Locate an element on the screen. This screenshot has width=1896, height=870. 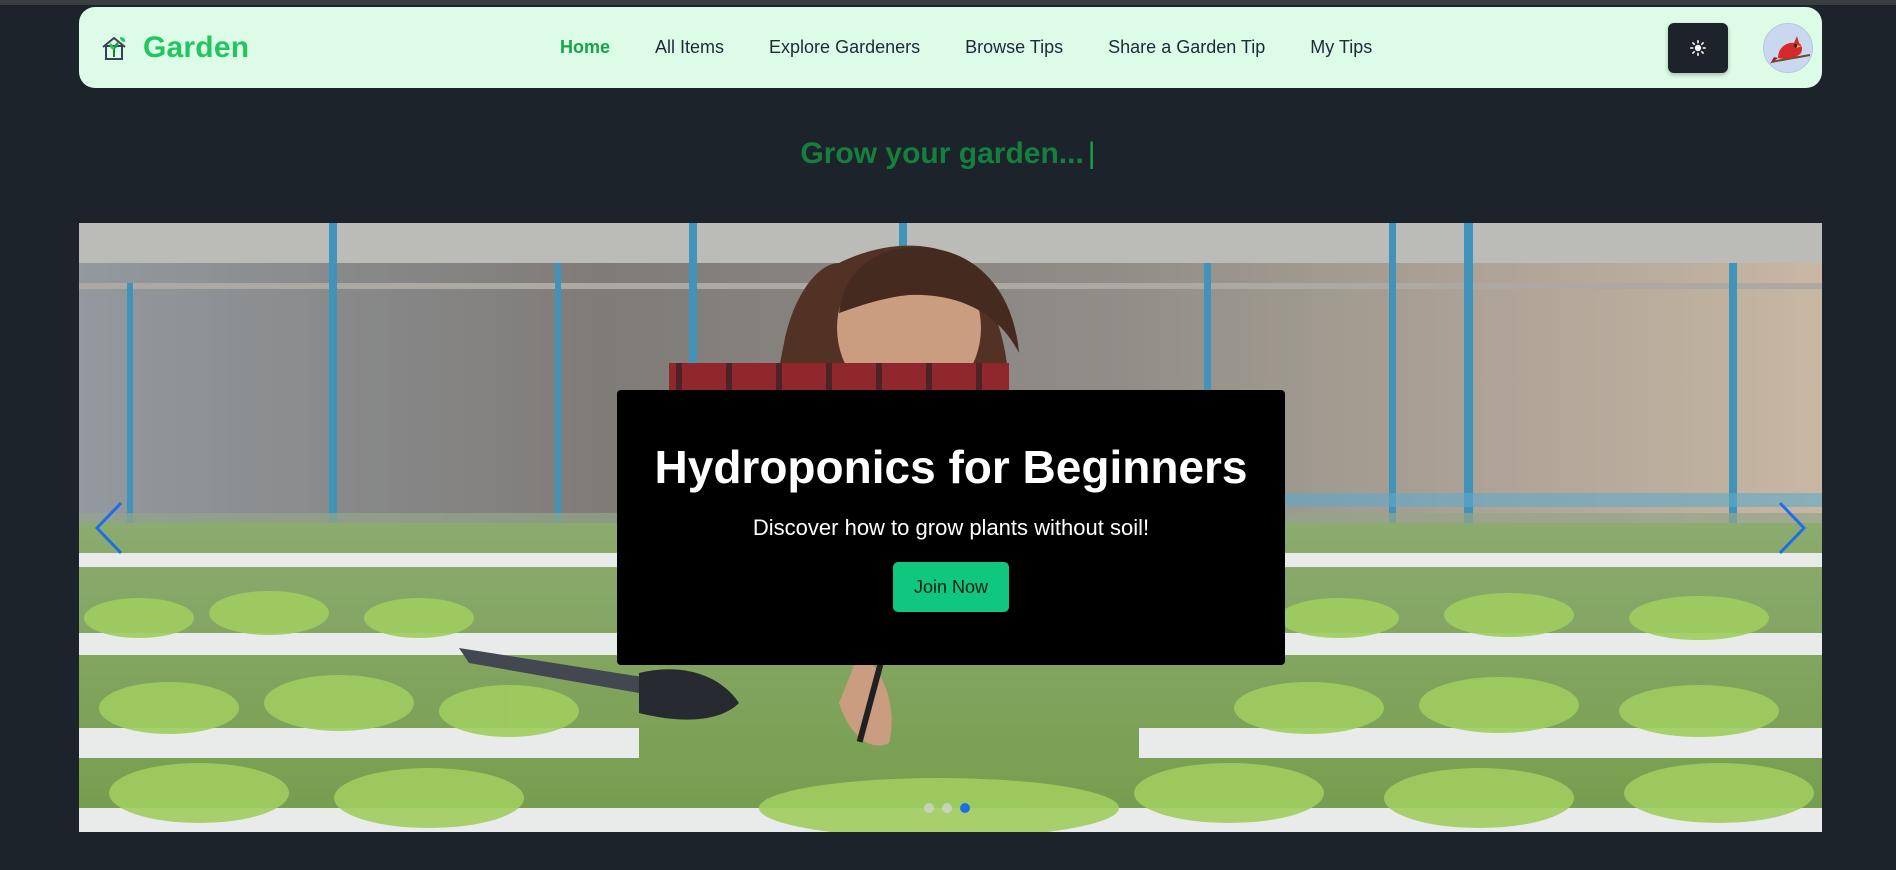
brand-name: Garden is located at coordinates (196, 47).